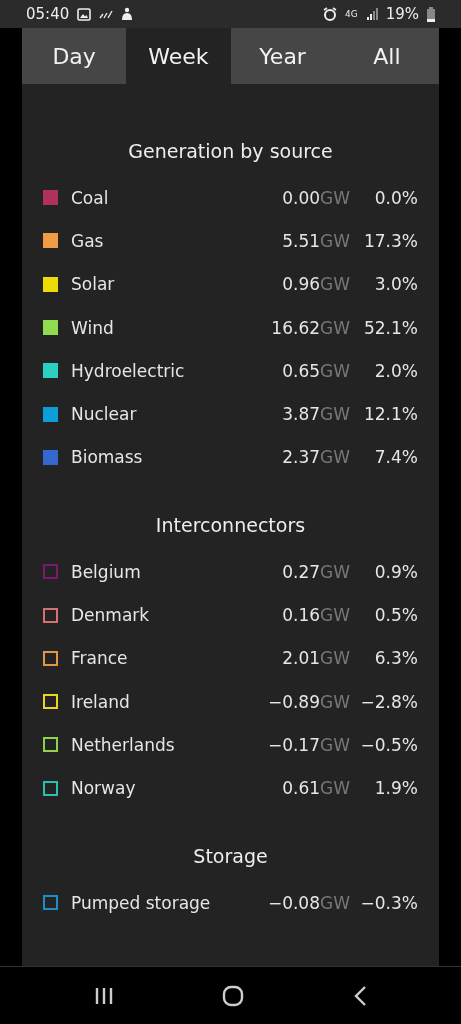 This screenshot has width=461, height=1024. Describe the element at coordinates (395, 788) in the screenshot. I see `share-percent: 1.9%` at that location.